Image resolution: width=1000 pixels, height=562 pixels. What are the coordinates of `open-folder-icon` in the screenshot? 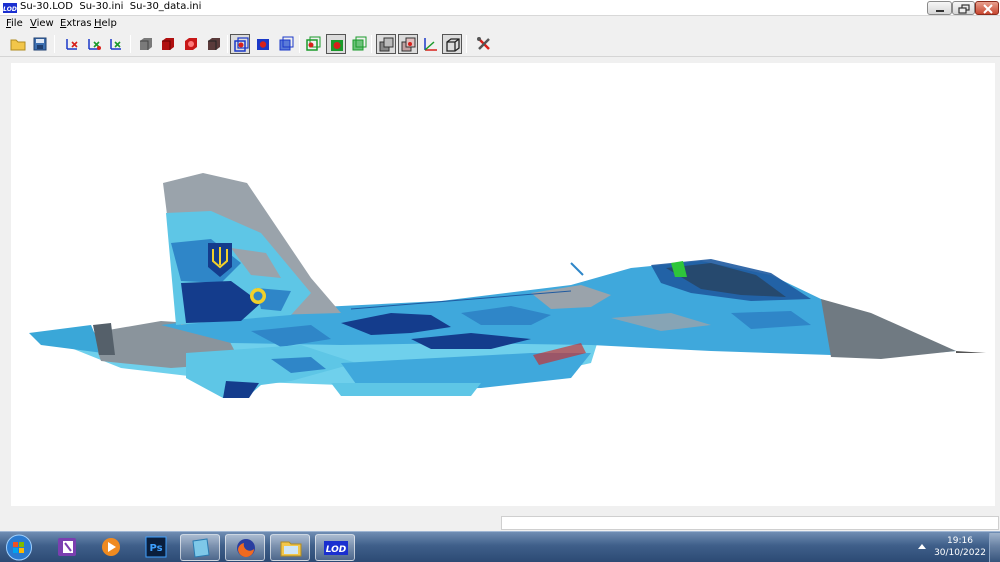 It's located at (18, 45).